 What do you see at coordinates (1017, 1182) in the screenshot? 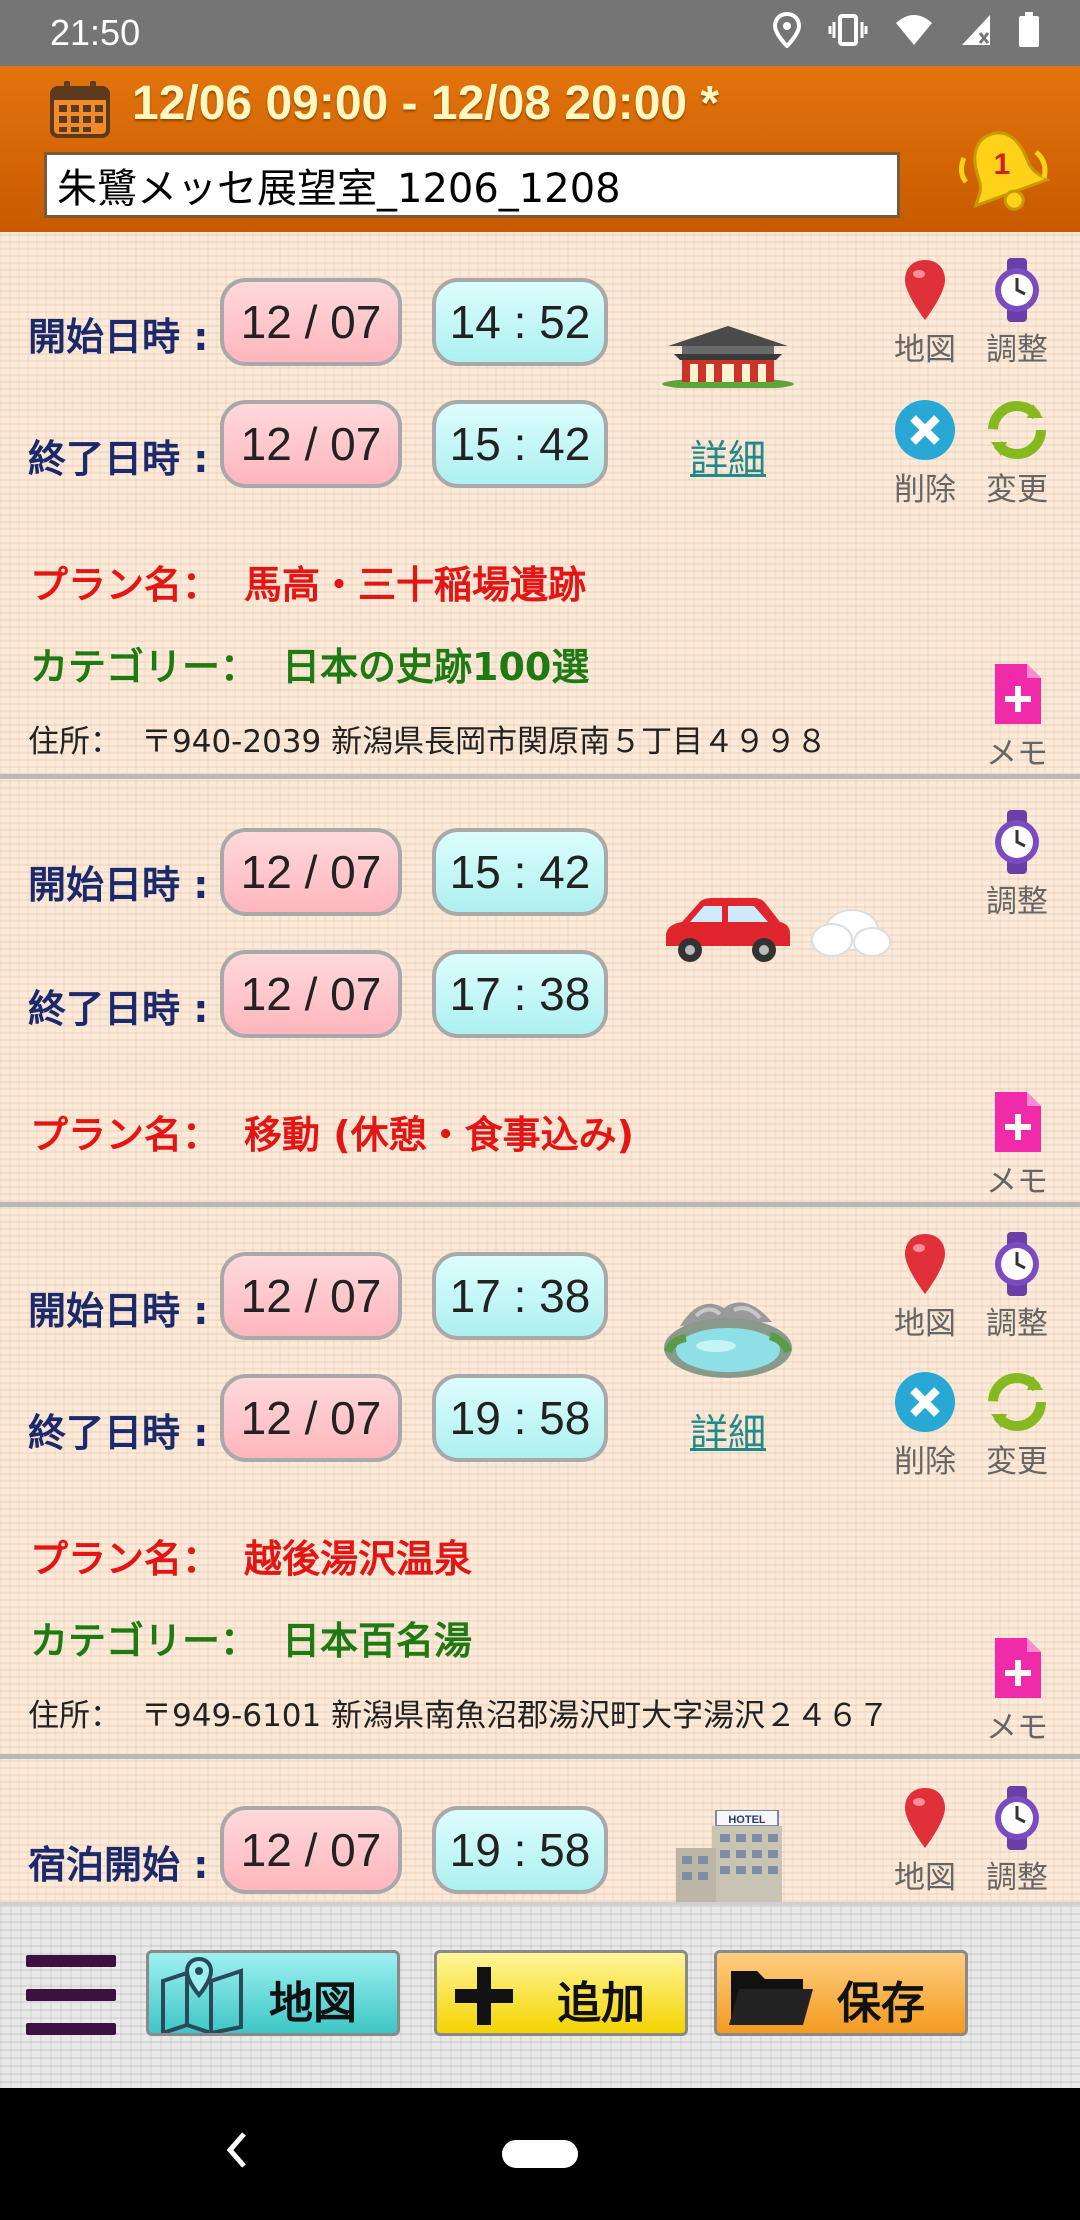
I see `memo-button-label: メモ` at bounding box center [1017, 1182].